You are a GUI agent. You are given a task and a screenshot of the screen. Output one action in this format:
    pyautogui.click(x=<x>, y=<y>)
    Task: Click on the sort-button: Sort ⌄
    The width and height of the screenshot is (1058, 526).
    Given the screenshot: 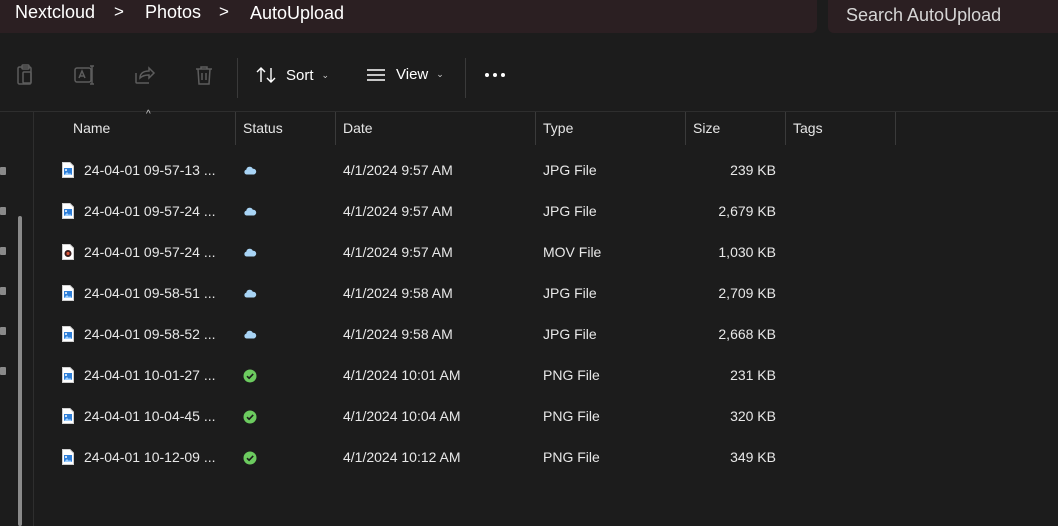 What is the action you would take?
    pyautogui.click(x=292, y=75)
    